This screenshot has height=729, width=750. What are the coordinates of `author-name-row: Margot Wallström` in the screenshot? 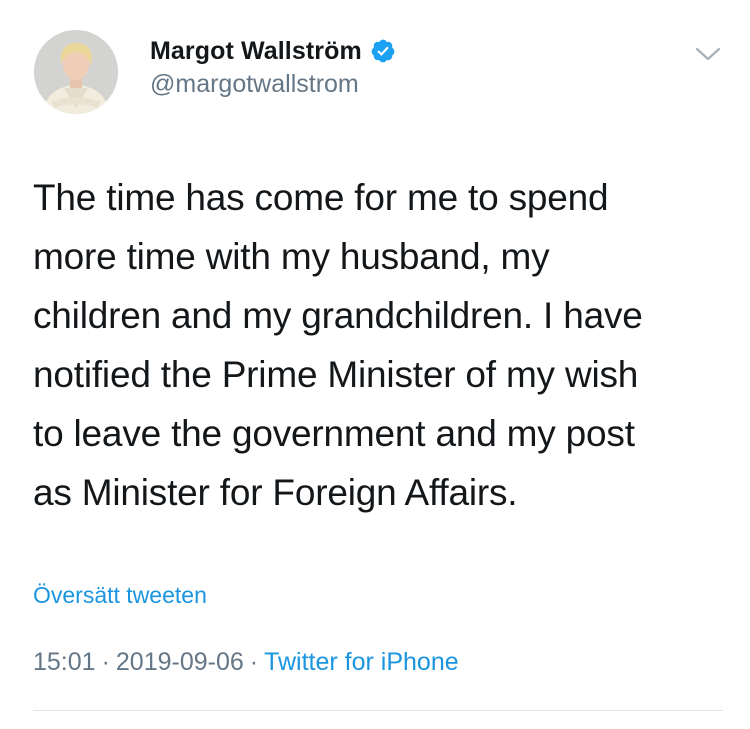 It's located at (273, 51).